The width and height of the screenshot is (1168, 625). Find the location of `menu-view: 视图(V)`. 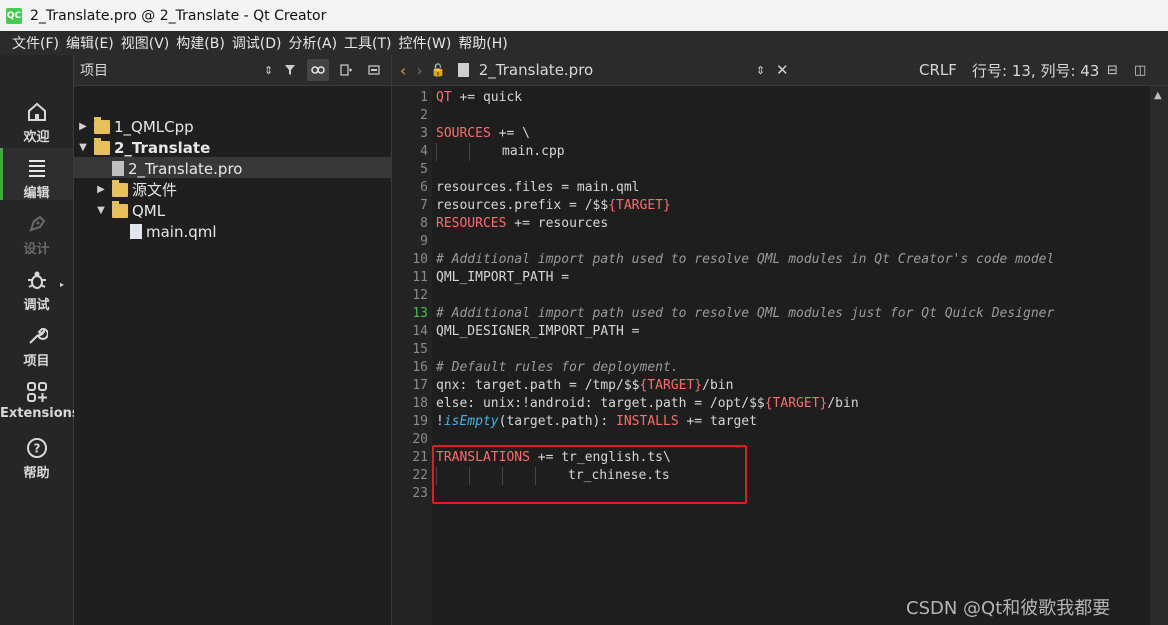

menu-view: 视图(V) is located at coordinates (149, 43).